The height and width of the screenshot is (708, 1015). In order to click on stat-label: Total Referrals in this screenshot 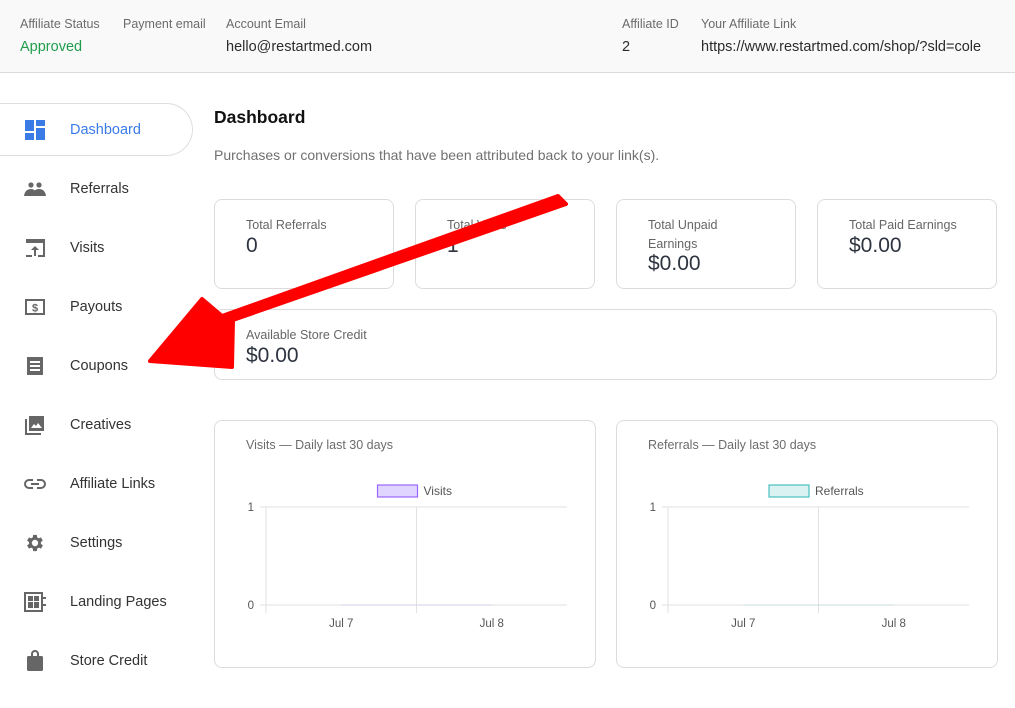, I will do `click(286, 225)`.